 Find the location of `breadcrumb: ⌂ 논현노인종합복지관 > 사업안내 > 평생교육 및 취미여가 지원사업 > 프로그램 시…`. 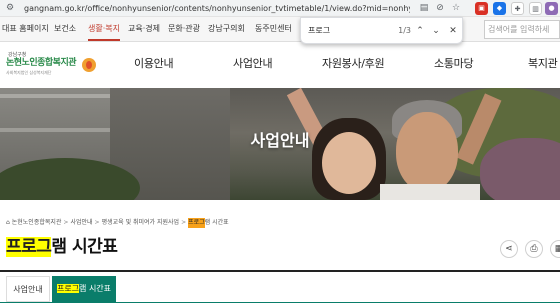

breadcrumb: ⌂ 논현노인종합복지관 > 사업안내 > 평생교육 및 취미여가 지원사업 > 프로그램 시… is located at coordinates (117, 223).